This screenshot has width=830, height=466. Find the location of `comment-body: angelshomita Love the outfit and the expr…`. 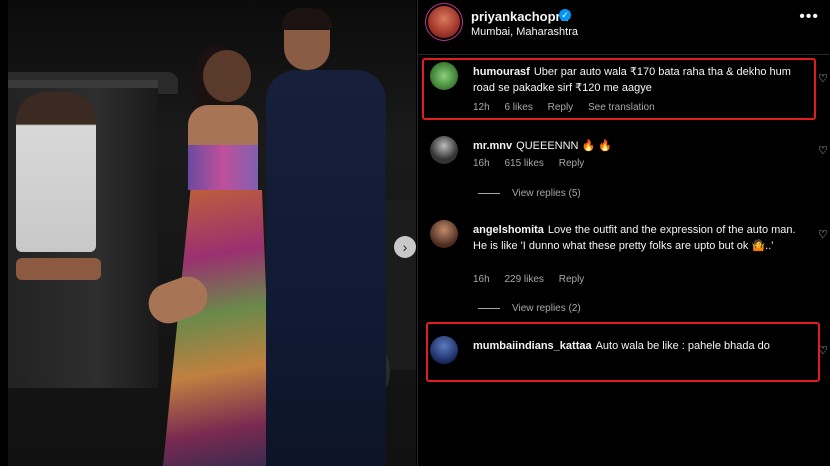

comment-body: angelshomita Love the outfit and the expr… is located at coordinates (638, 238).